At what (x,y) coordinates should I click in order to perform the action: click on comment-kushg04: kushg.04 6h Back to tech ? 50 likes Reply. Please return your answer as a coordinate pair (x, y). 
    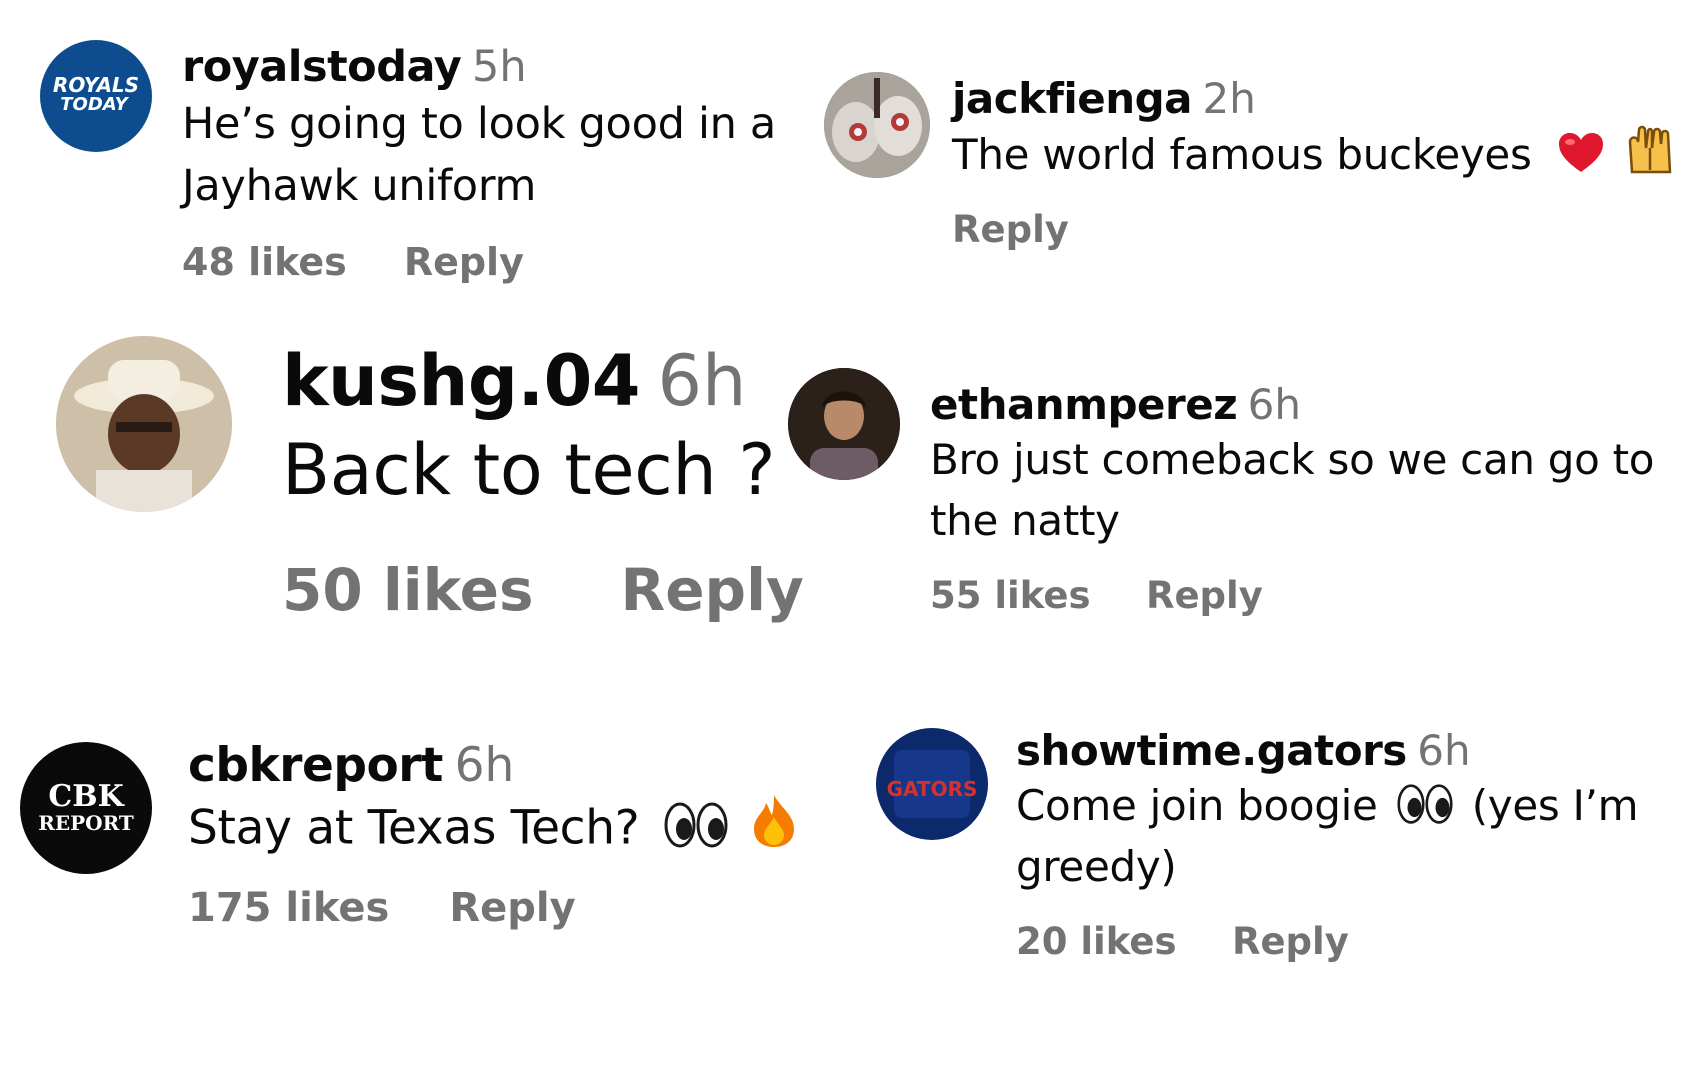
    Looking at the image, I should click on (430, 506).